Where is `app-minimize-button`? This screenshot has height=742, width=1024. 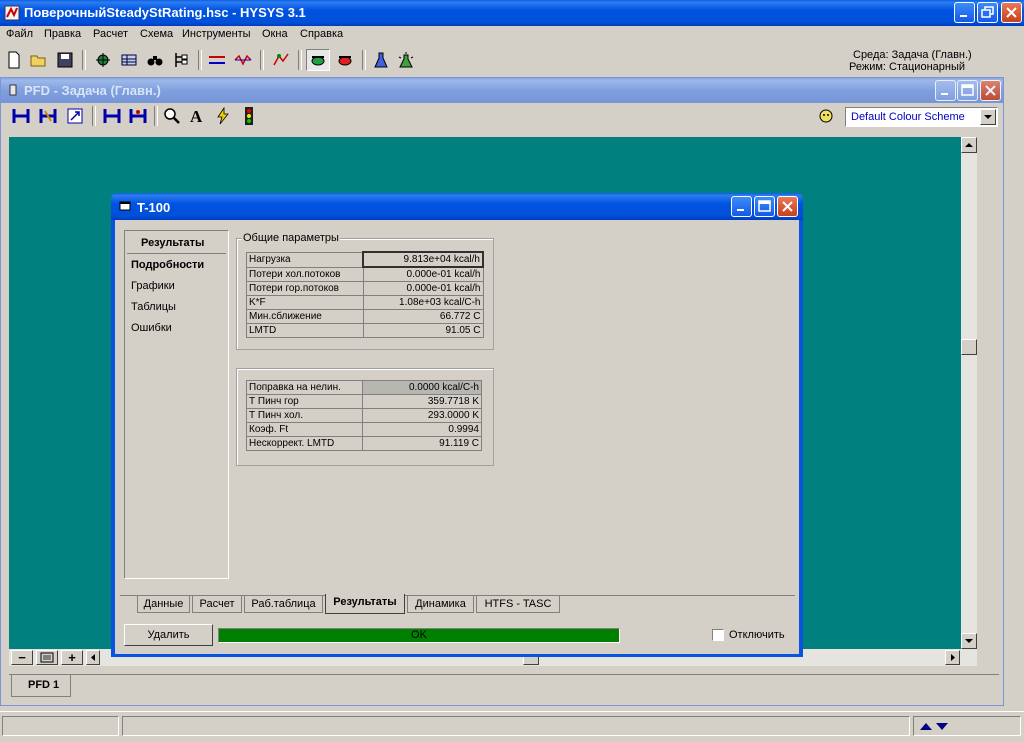 app-minimize-button is located at coordinates (964, 12).